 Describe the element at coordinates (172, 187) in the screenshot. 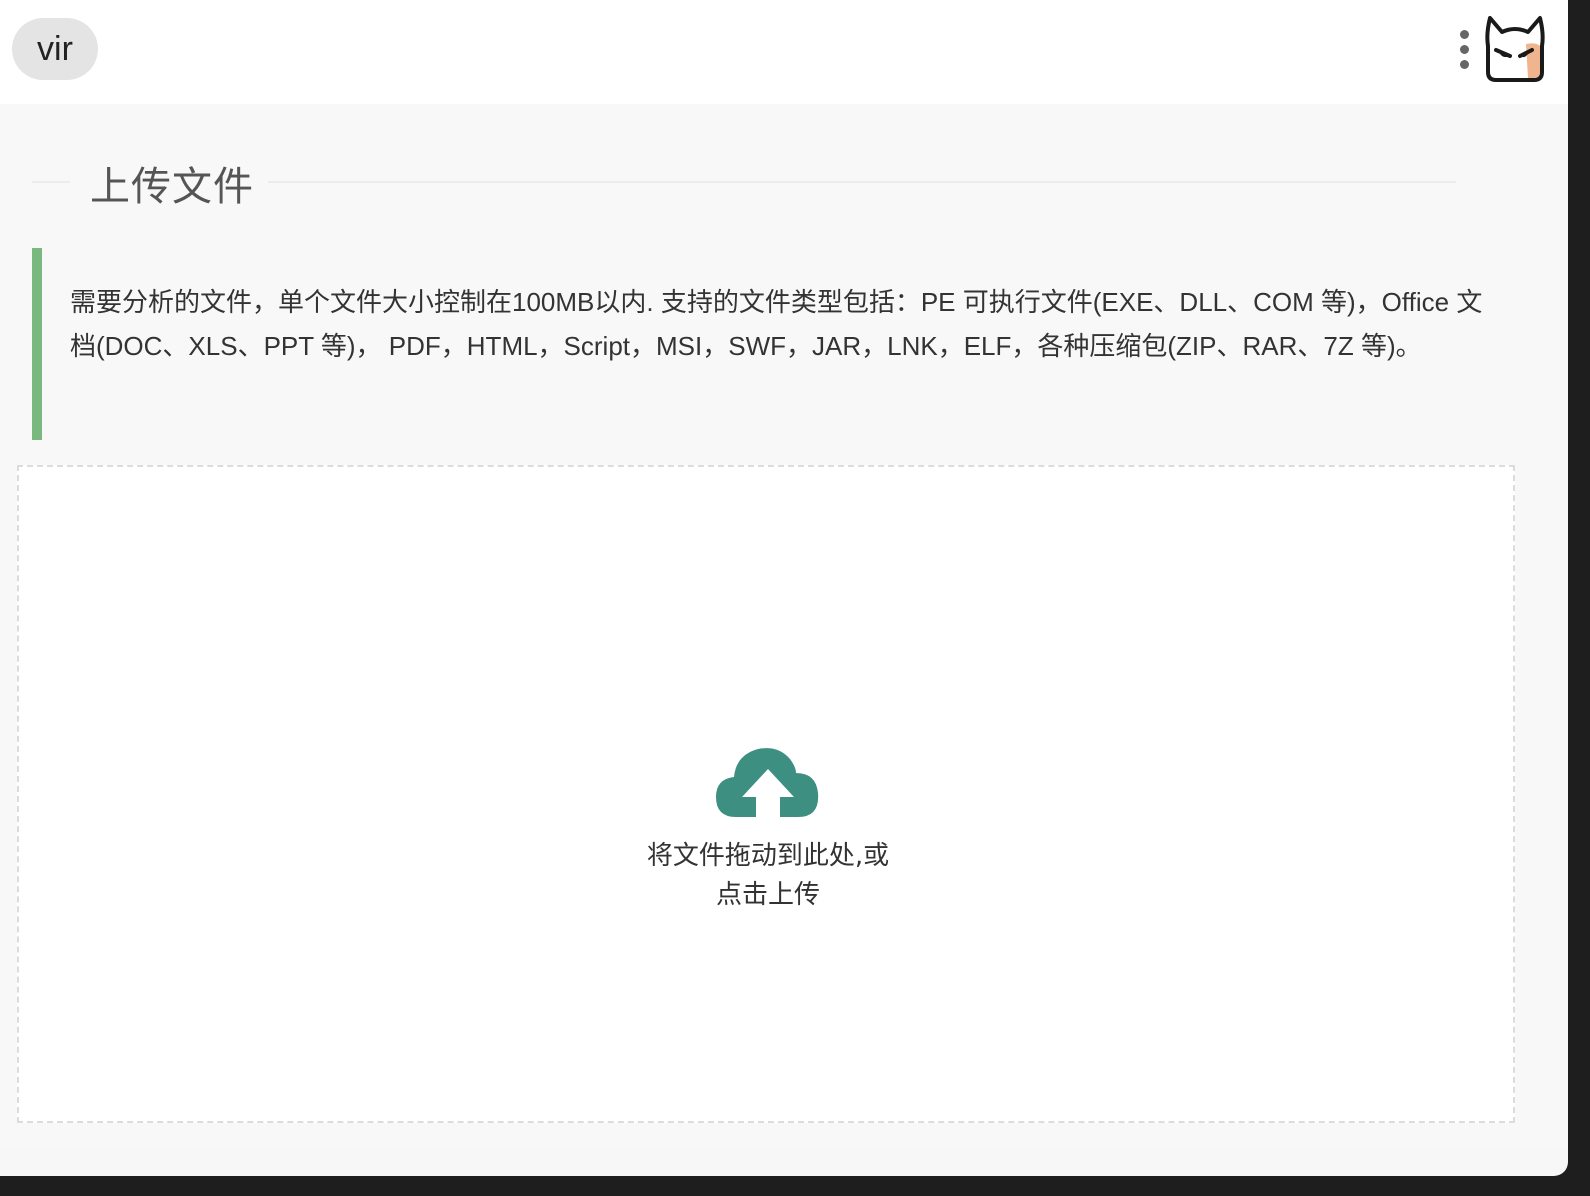

I see `page-title: 上传文件` at that location.